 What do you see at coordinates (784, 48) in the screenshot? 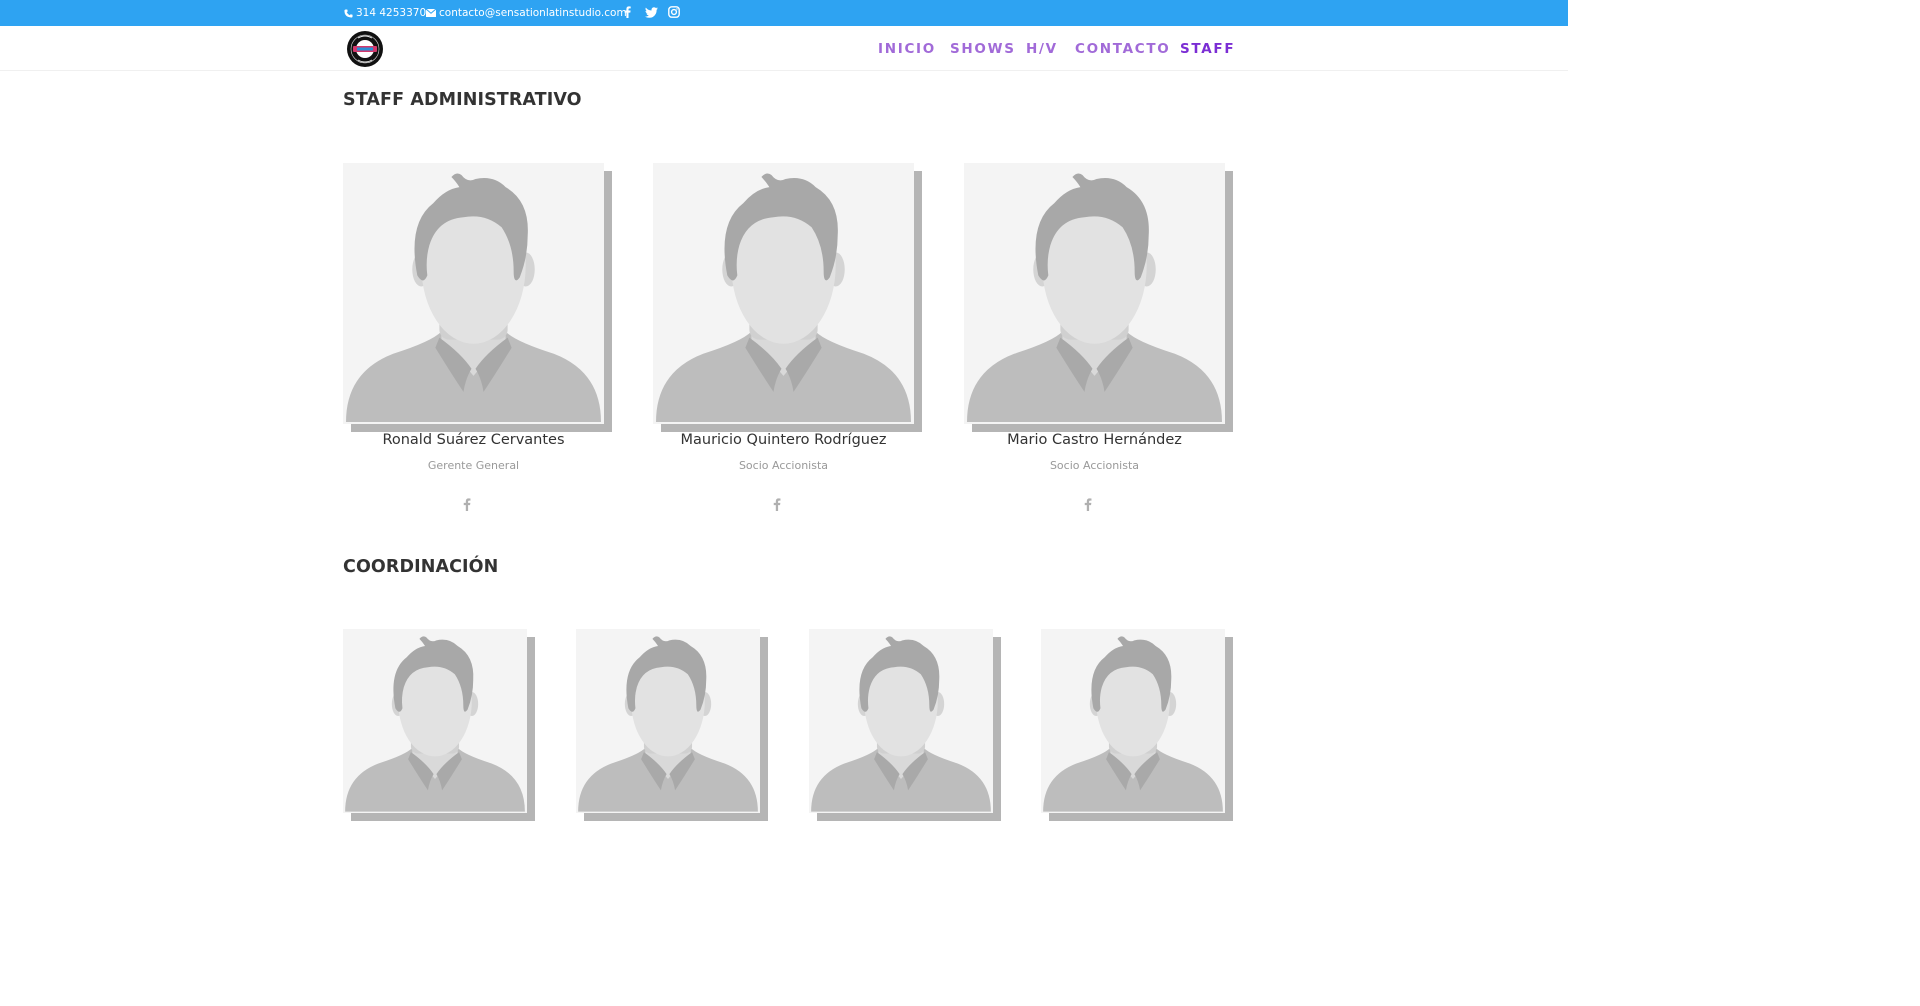
I see `main-header: INICIO SHOWS H/V CONTACTO STAFF` at bounding box center [784, 48].